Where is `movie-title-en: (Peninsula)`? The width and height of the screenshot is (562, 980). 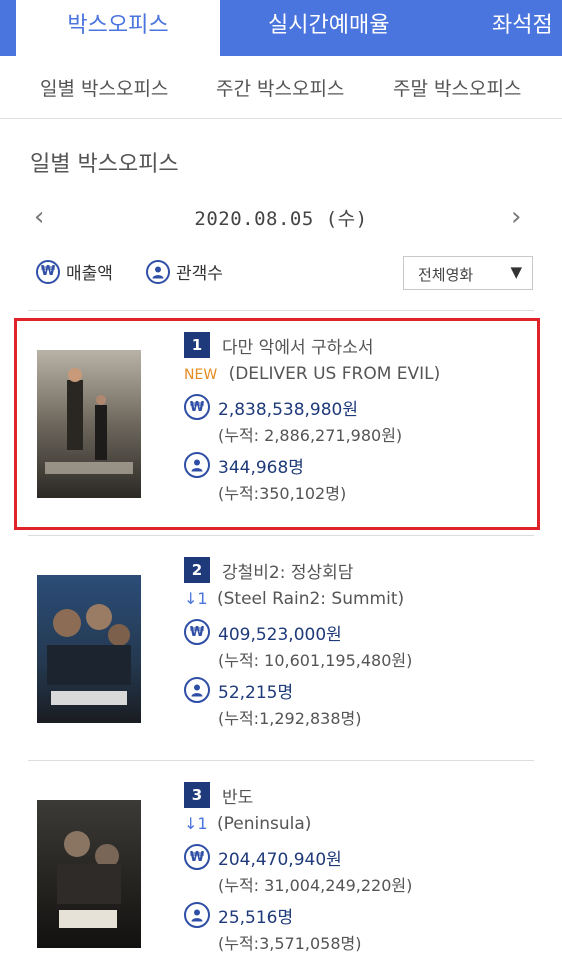 movie-title-en: (Peninsula) is located at coordinates (264, 824).